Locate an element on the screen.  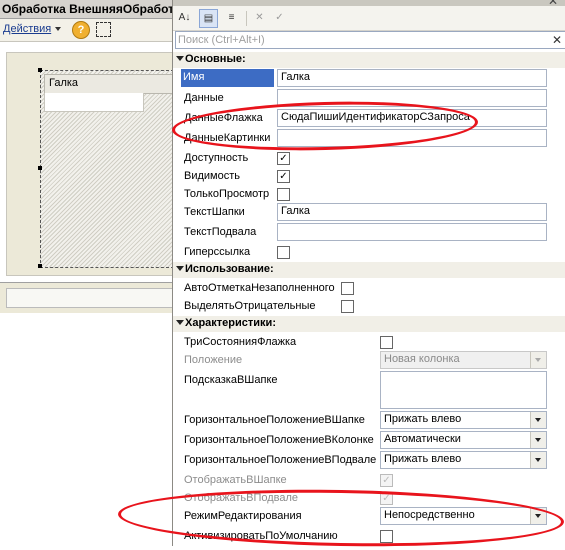
prop-row-highlight-negative: ВыделятьОтрицательные is located at coordinates (369, 306).